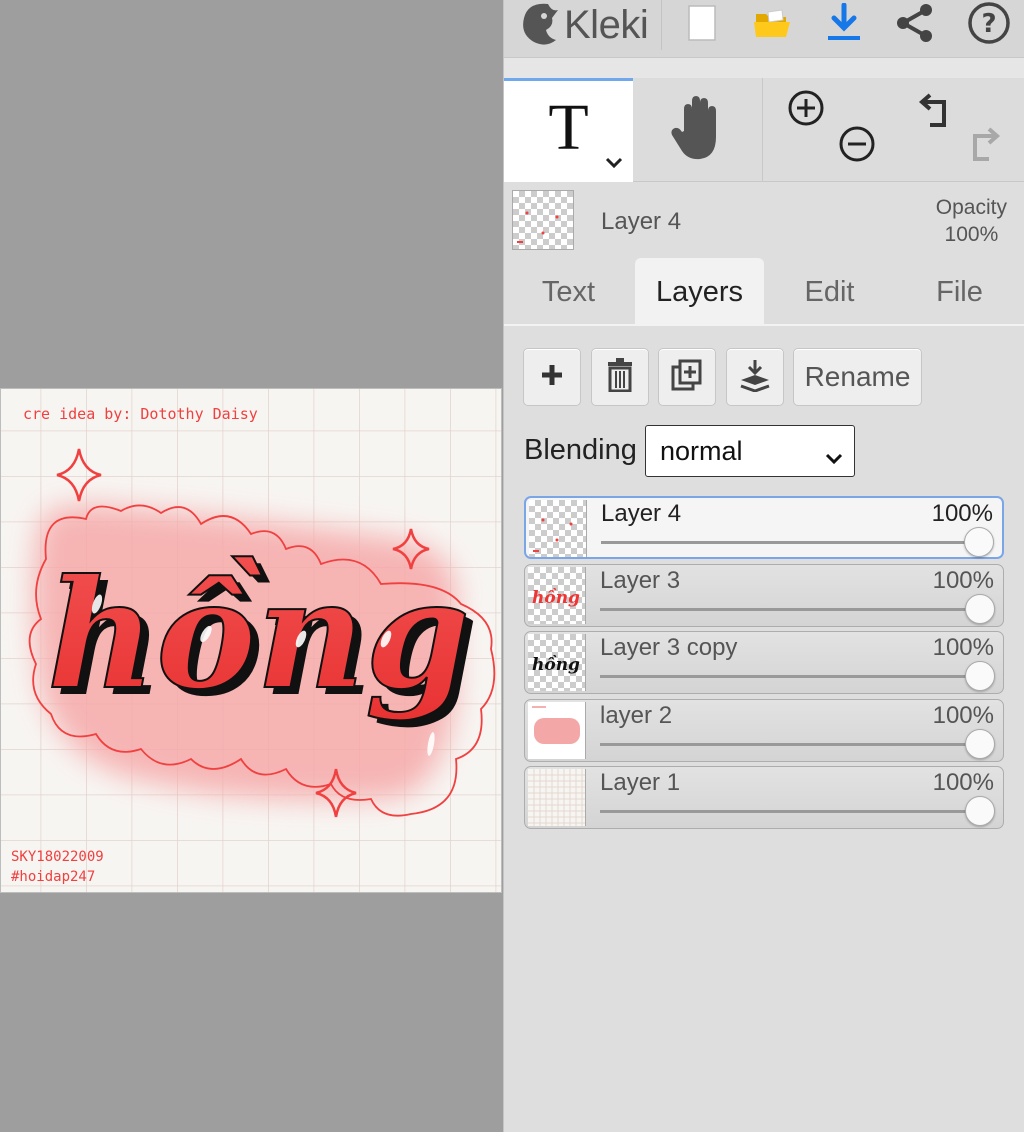 Image resolution: width=1024 pixels, height=1132 pixels. I want to click on active-layer-name: Layer 4, so click(641, 221).